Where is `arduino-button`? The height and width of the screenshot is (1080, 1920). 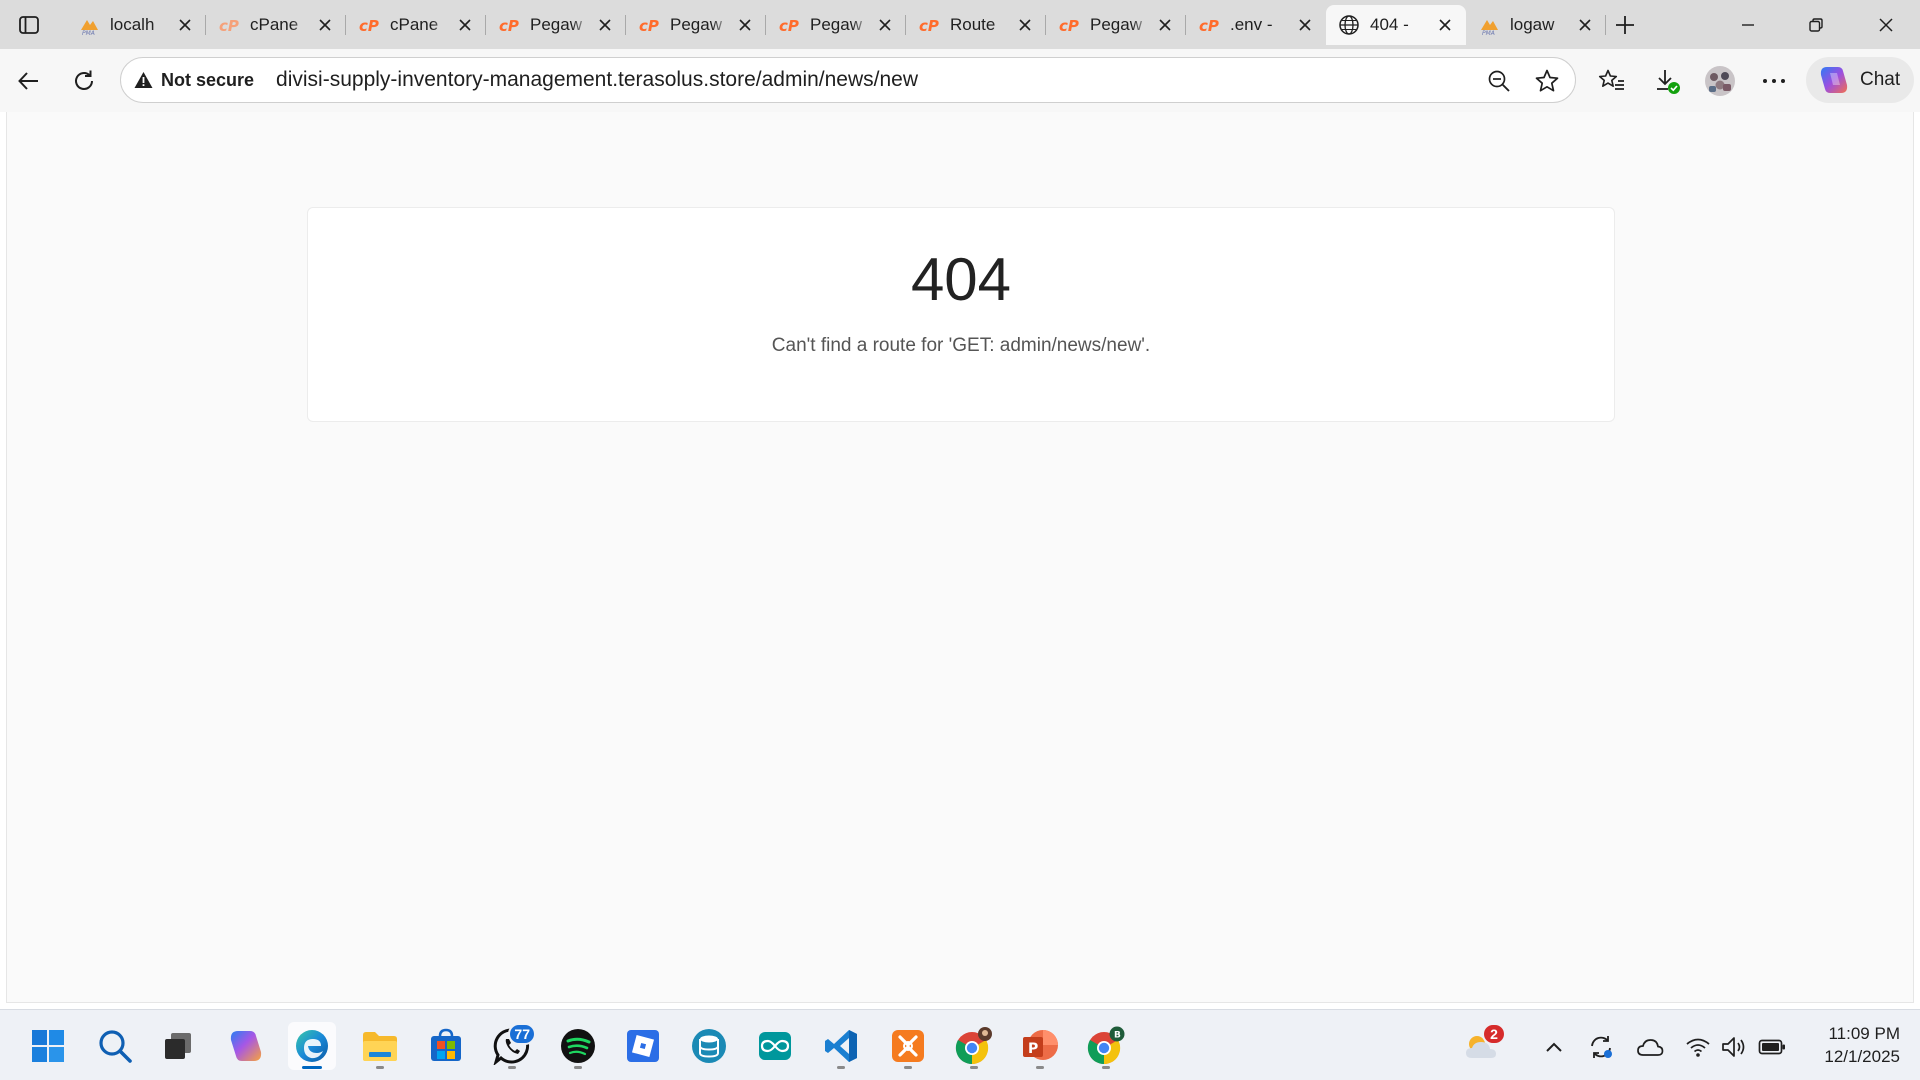
arduino-button is located at coordinates (775, 1046).